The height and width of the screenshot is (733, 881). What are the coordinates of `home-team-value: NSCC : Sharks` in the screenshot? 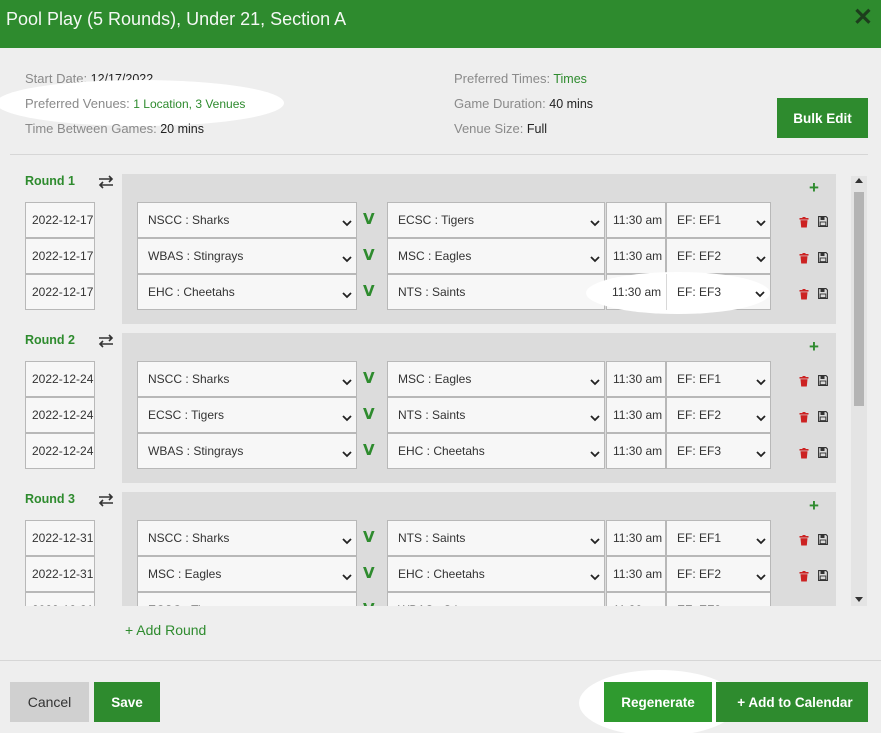 It's located at (189, 379).